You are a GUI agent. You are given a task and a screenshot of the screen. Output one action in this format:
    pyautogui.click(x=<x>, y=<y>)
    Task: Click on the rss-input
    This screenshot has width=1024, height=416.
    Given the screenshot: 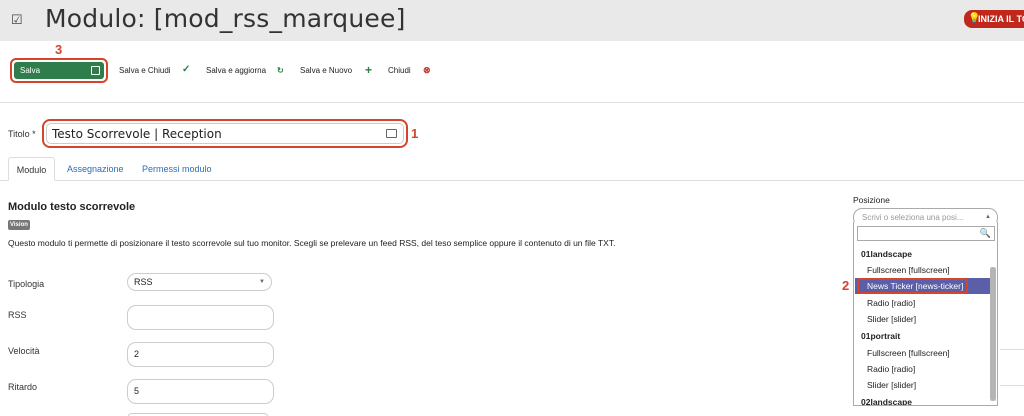 What is the action you would take?
    pyautogui.click(x=200, y=317)
    